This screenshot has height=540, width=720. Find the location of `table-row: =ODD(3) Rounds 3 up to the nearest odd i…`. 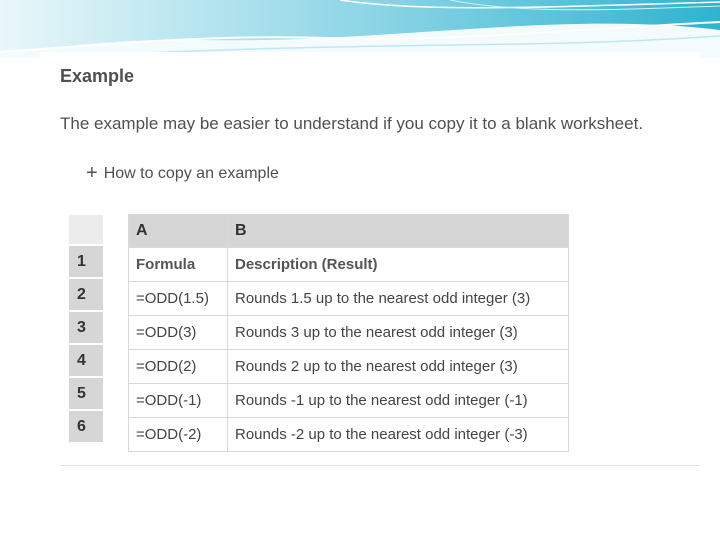

table-row: =ODD(3) Rounds 3 up to the nearest odd i… is located at coordinates (348, 332).